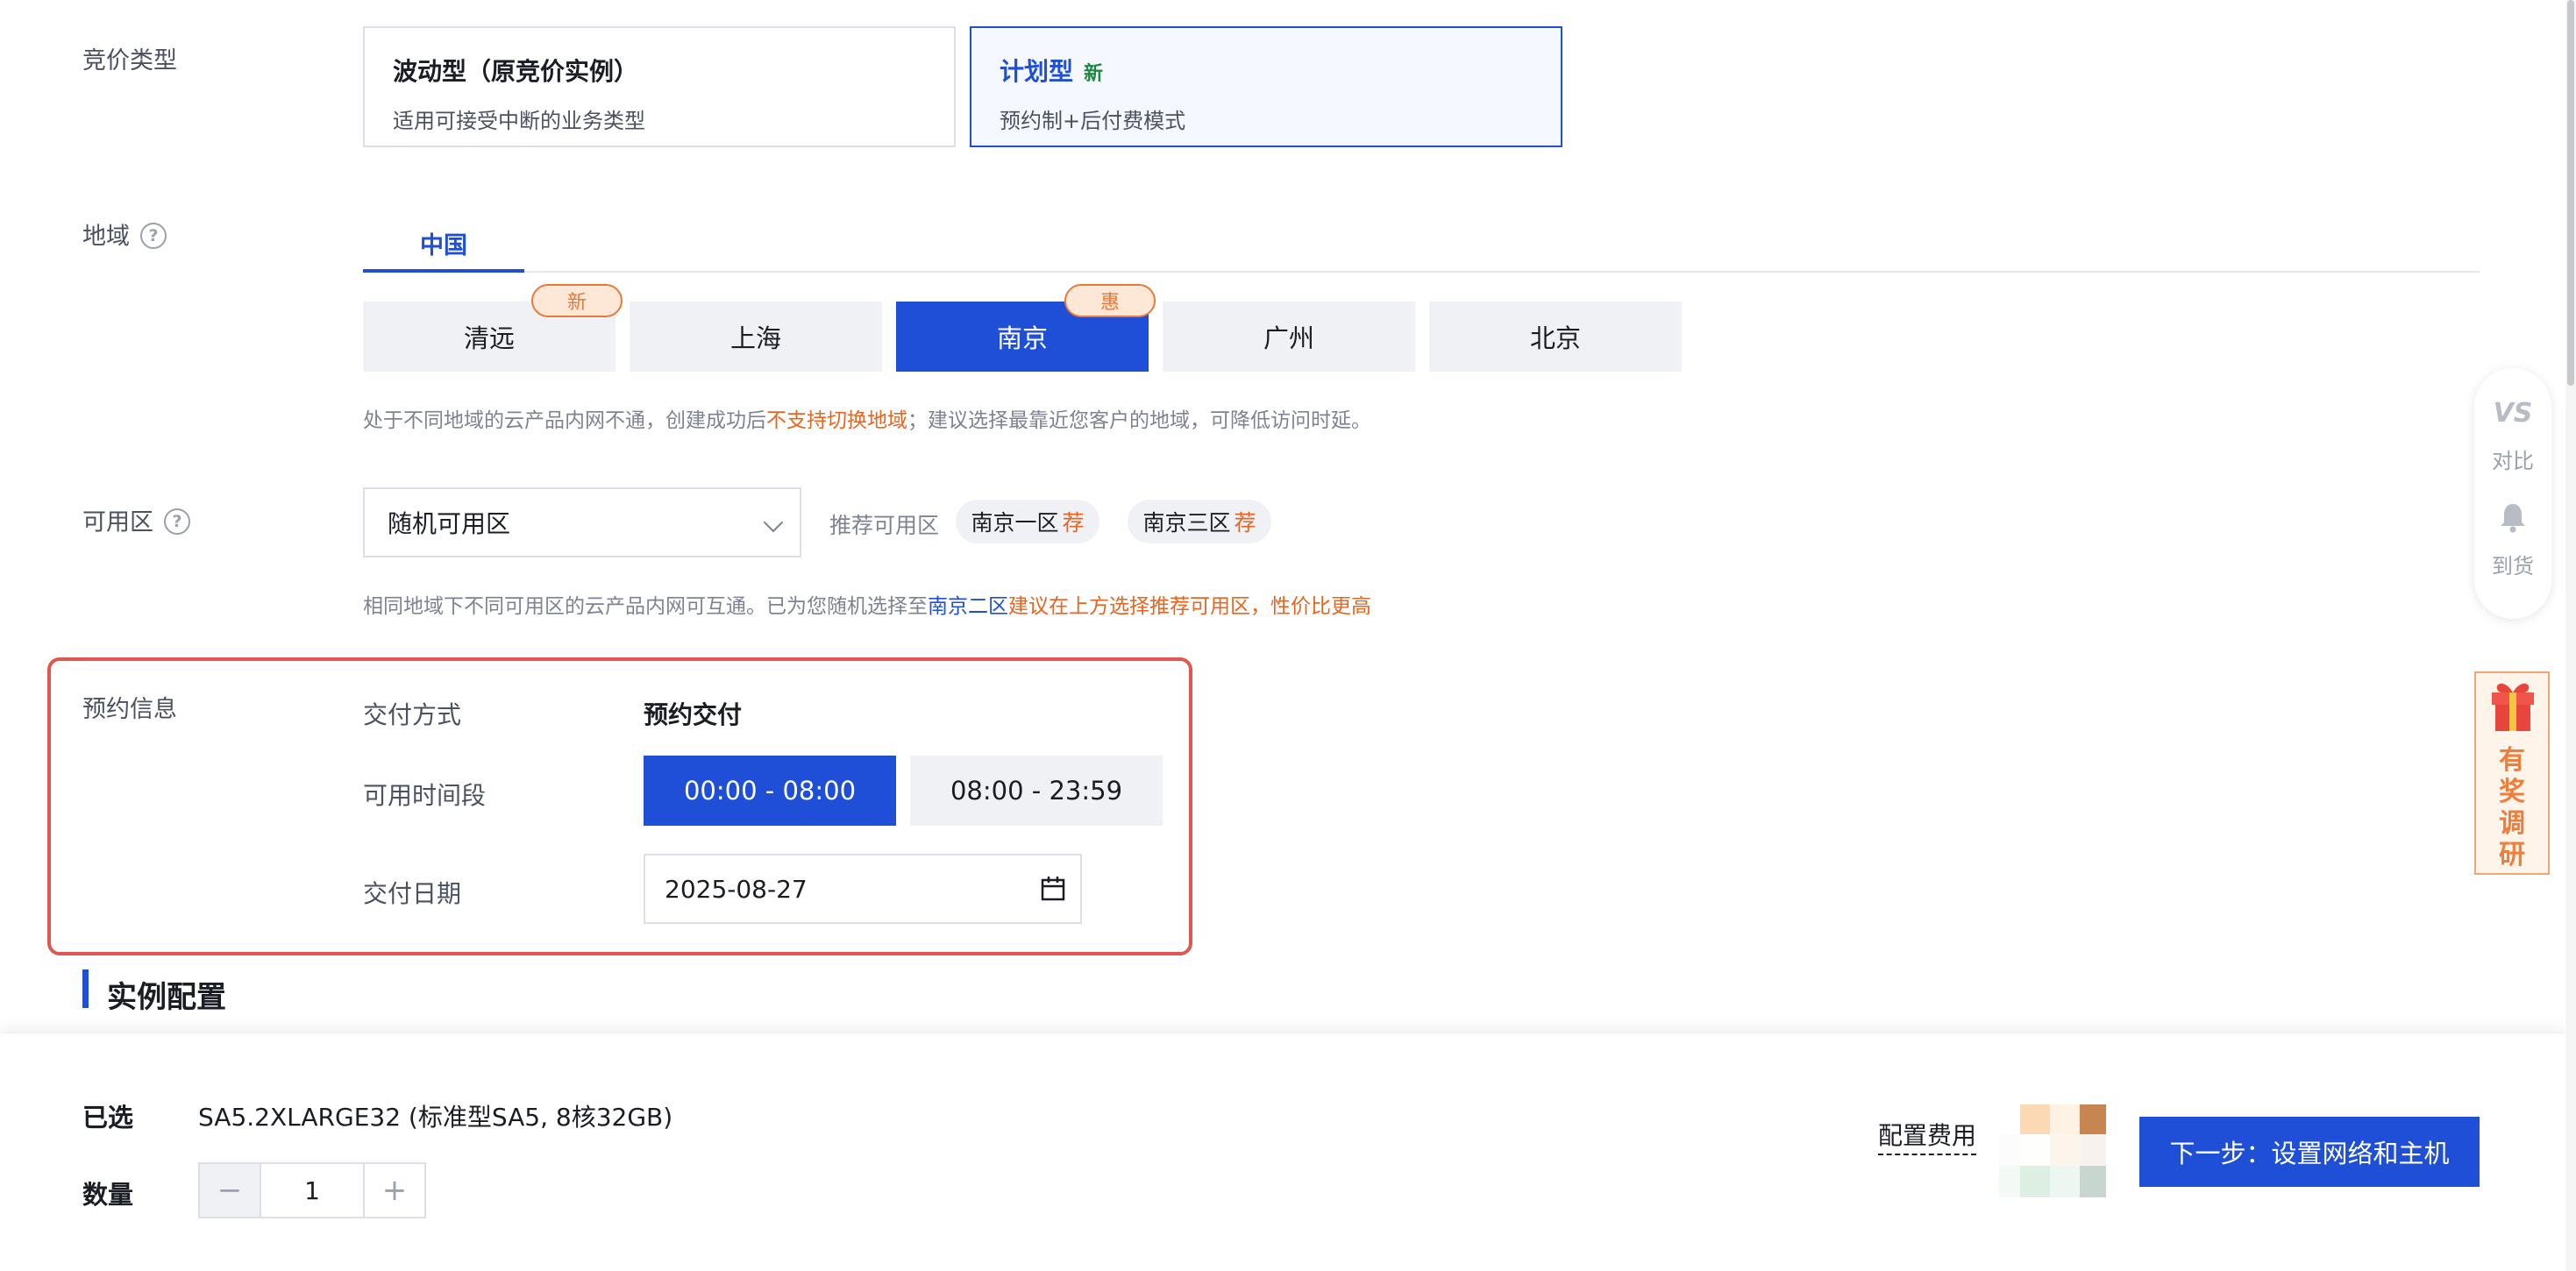 The image size is (2576, 1271). I want to click on config-fee-label: 配置费用, so click(1927, 1136).